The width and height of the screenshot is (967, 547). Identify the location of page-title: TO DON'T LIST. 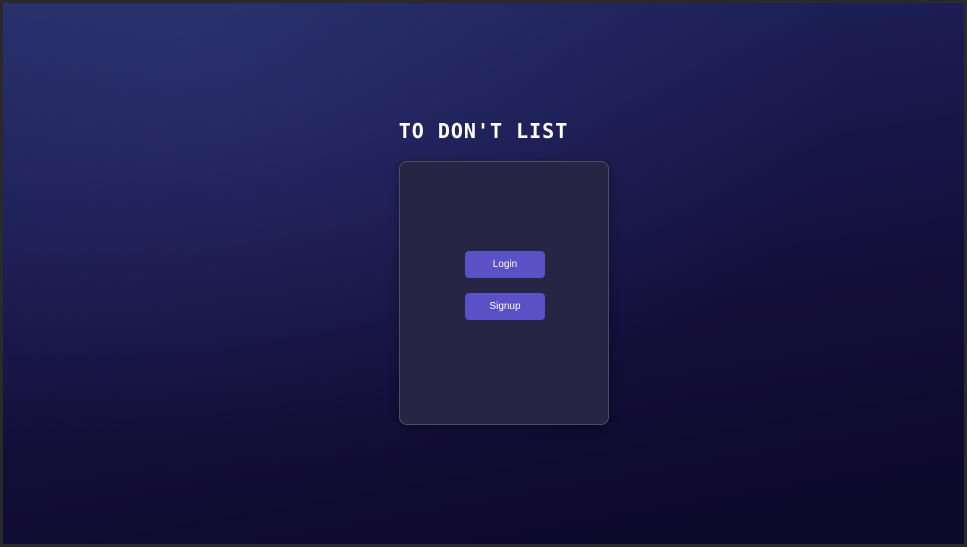
(483, 131).